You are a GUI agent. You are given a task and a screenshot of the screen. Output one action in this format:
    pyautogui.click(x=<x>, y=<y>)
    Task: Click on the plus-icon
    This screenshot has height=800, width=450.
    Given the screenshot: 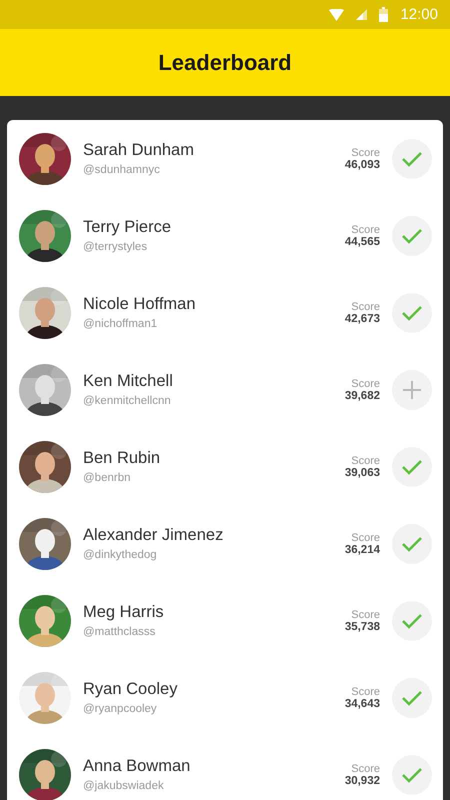 What is the action you would take?
    pyautogui.click(x=412, y=390)
    